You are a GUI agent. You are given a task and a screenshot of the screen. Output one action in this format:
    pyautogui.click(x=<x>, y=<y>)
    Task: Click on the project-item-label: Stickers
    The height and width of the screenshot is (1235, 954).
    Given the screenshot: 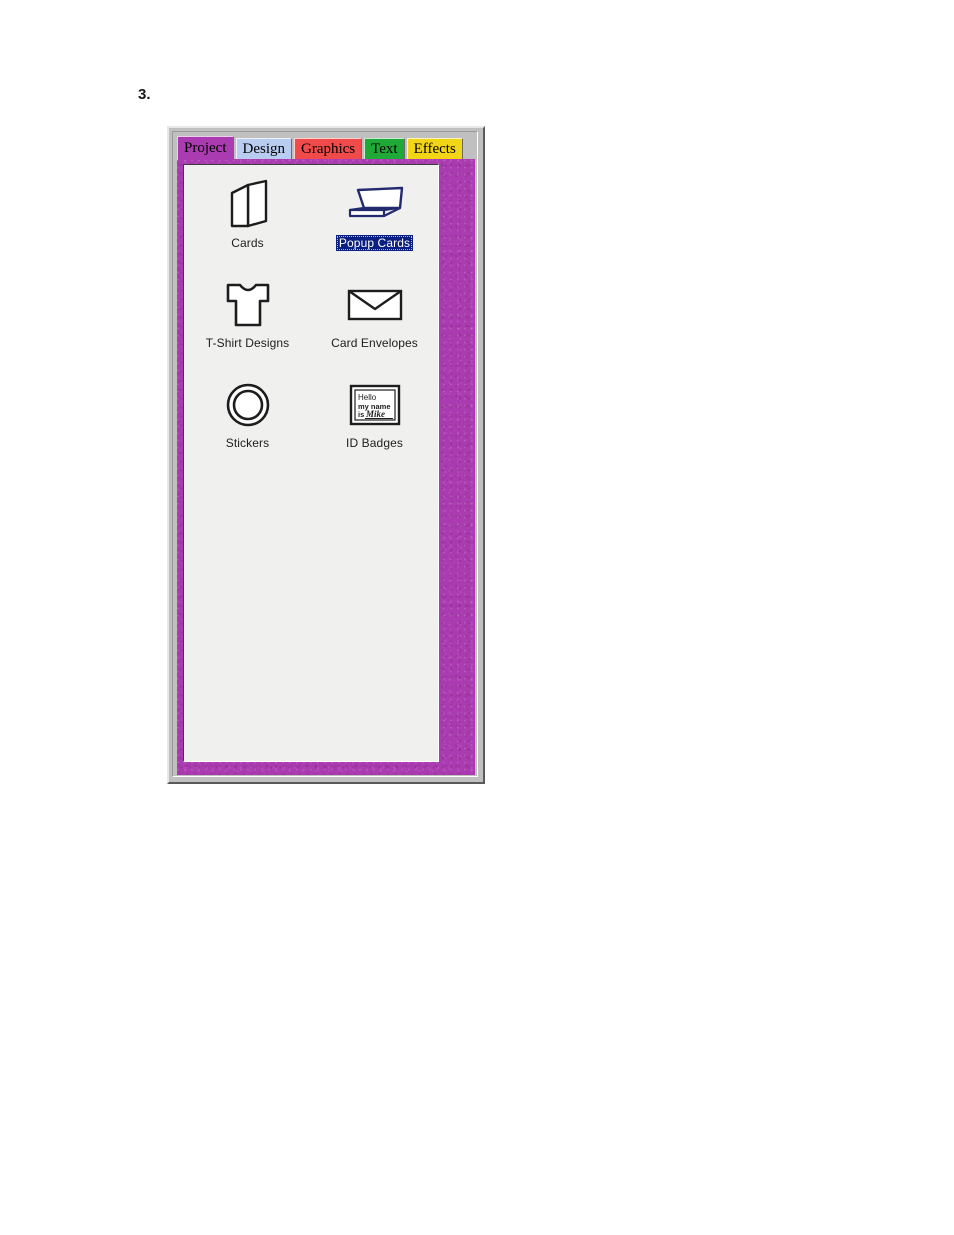 What is the action you would take?
    pyautogui.click(x=247, y=443)
    